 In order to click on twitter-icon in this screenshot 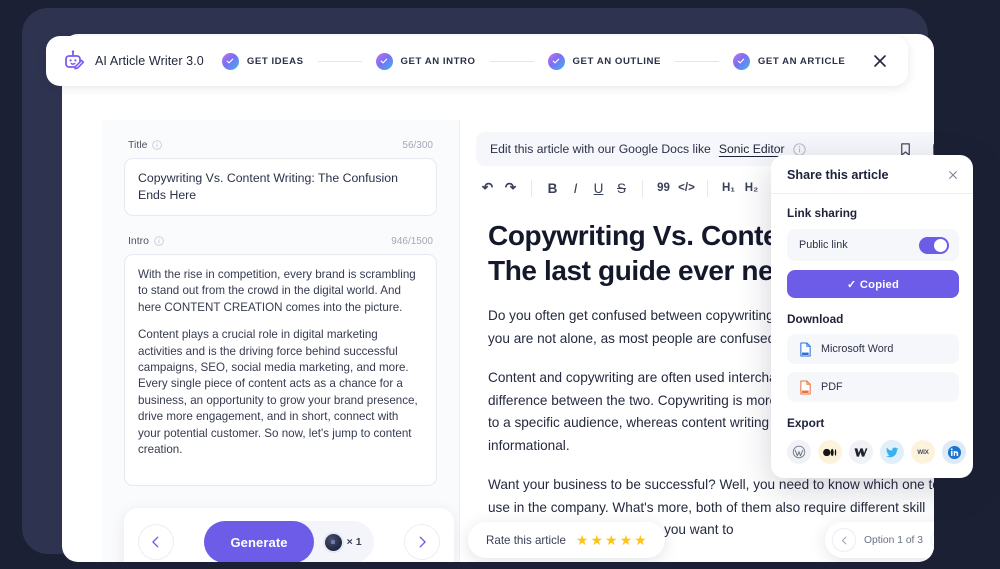, I will do `click(892, 452)`.